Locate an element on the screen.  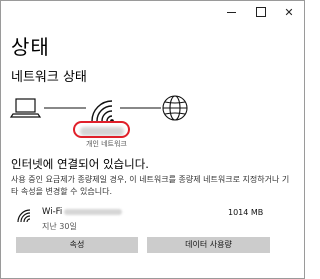
minimize-icon is located at coordinates (231, 12).